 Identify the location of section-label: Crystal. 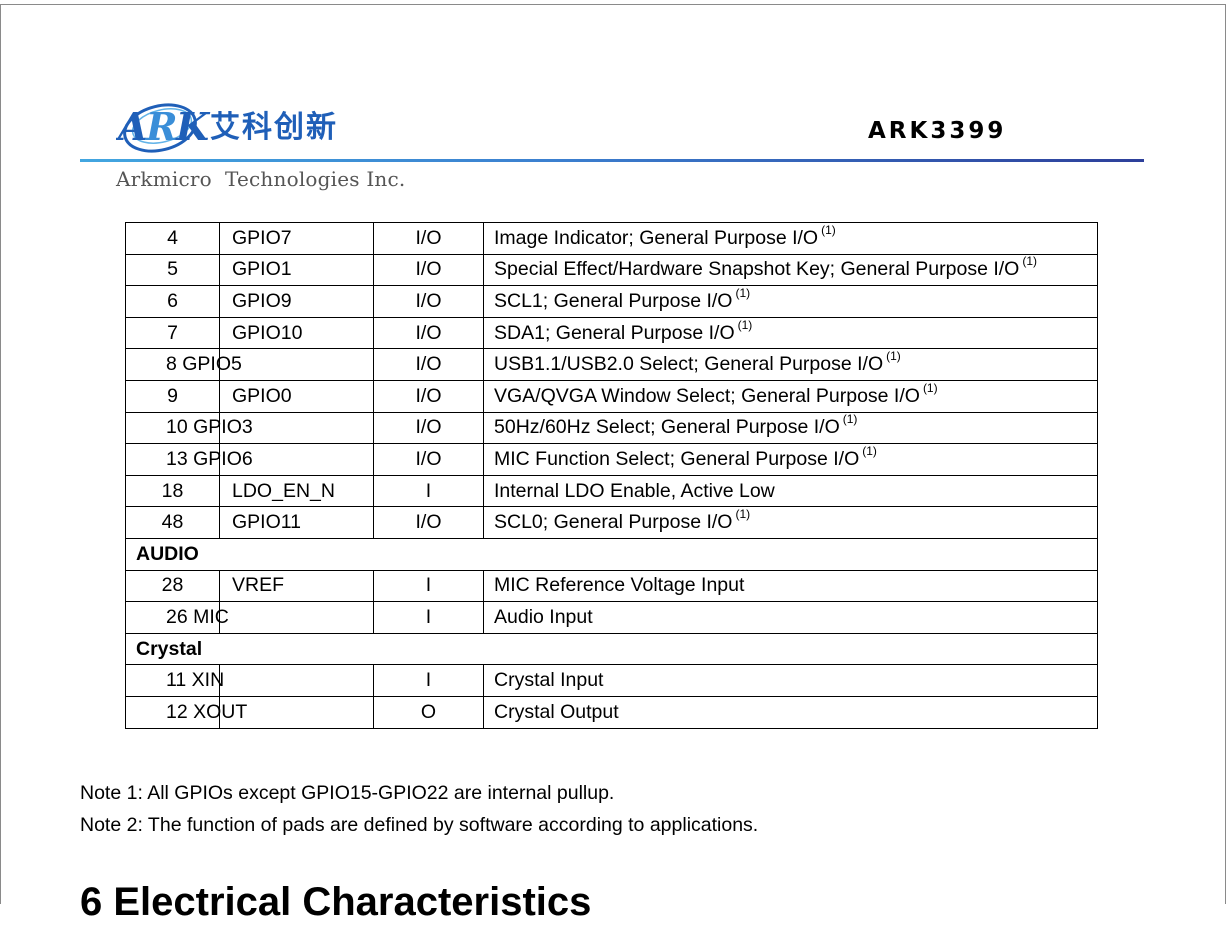
(611, 649).